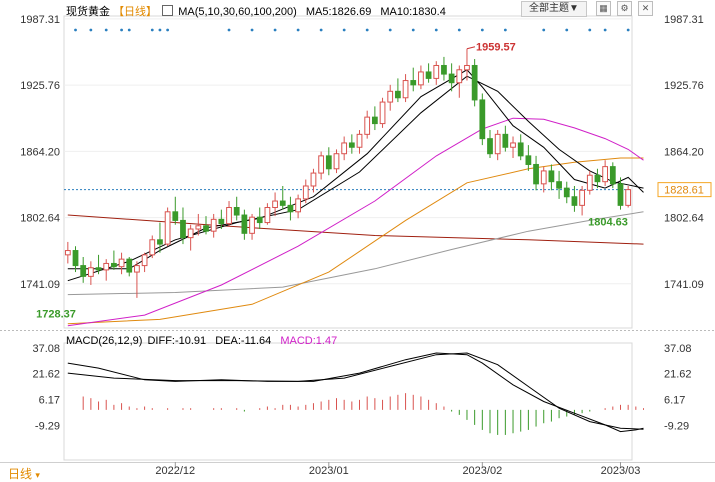 The height and width of the screenshot is (482, 715). I want to click on macd-diff-line, so click(355, 392).